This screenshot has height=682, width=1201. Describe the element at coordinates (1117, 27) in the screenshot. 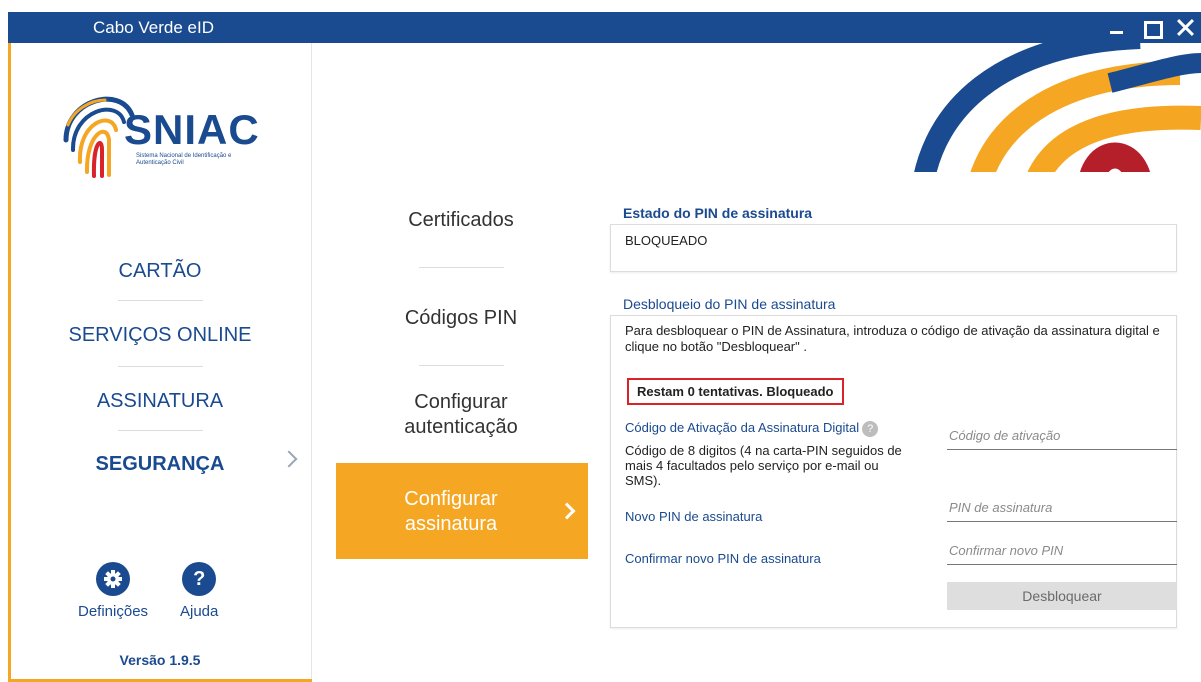

I see `minimize-icon` at that location.